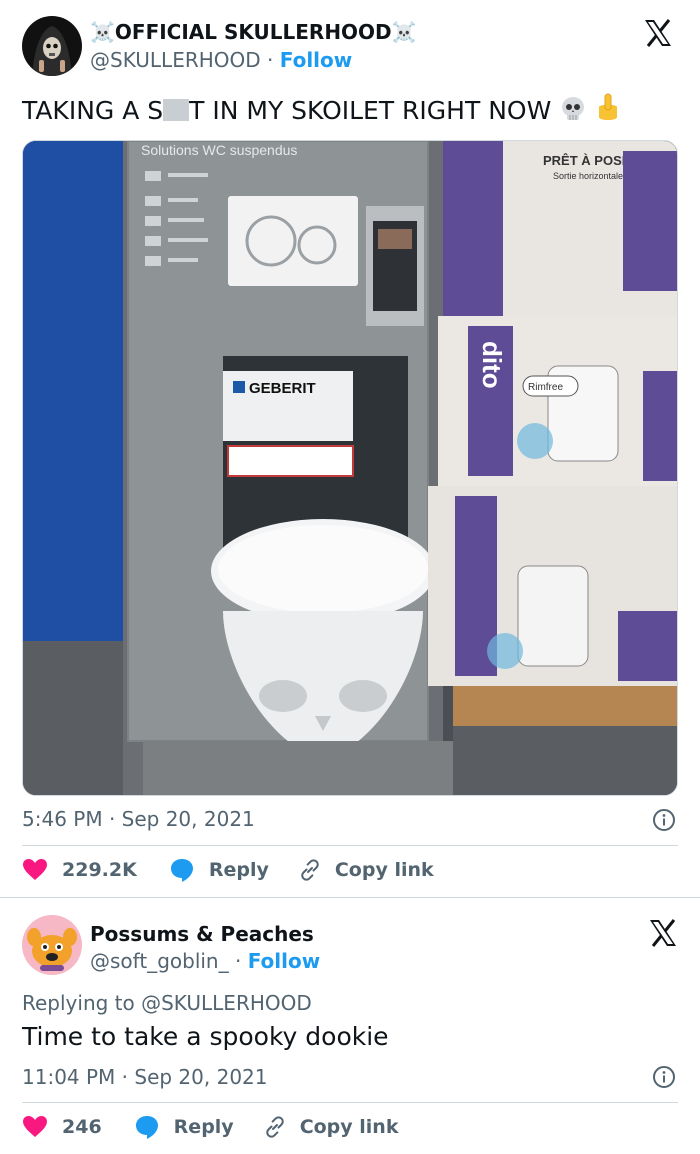 This screenshot has width=700, height=1154. I want to click on author-handle: @SKULLERHOOD, so click(175, 60).